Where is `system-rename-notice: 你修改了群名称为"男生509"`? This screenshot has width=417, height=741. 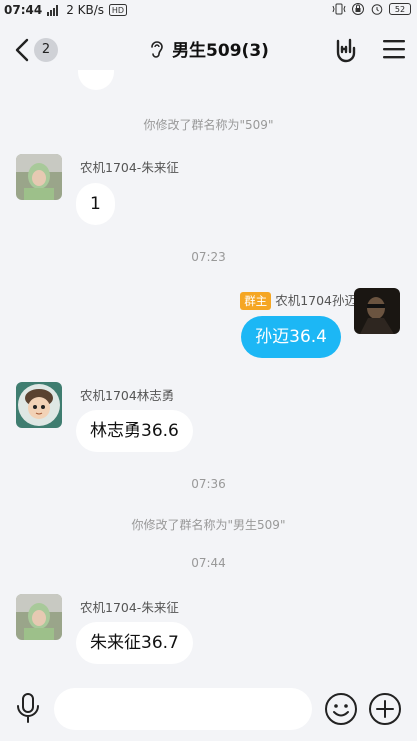
system-rename-notice: 你修改了群名称为"男生509" is located at coordinates (208, 525).